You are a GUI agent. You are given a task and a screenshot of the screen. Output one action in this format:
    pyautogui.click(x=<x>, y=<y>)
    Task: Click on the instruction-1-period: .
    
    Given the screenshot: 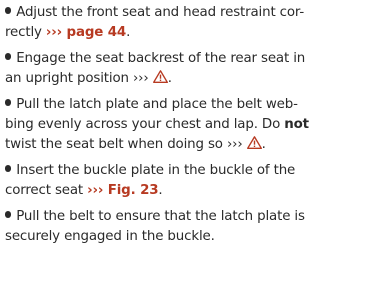 What is the action you would take?
    pyautogui.click(x=128, y=32)
    